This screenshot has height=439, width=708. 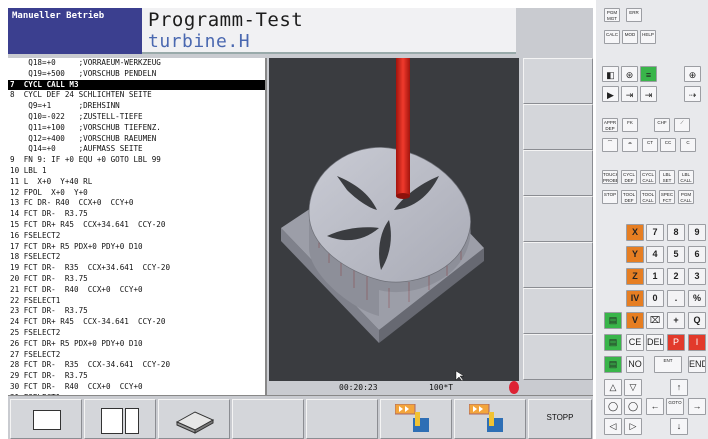 I want to click on program-line: 29 FCT DR- R3.75, so click(x=136, y=376).